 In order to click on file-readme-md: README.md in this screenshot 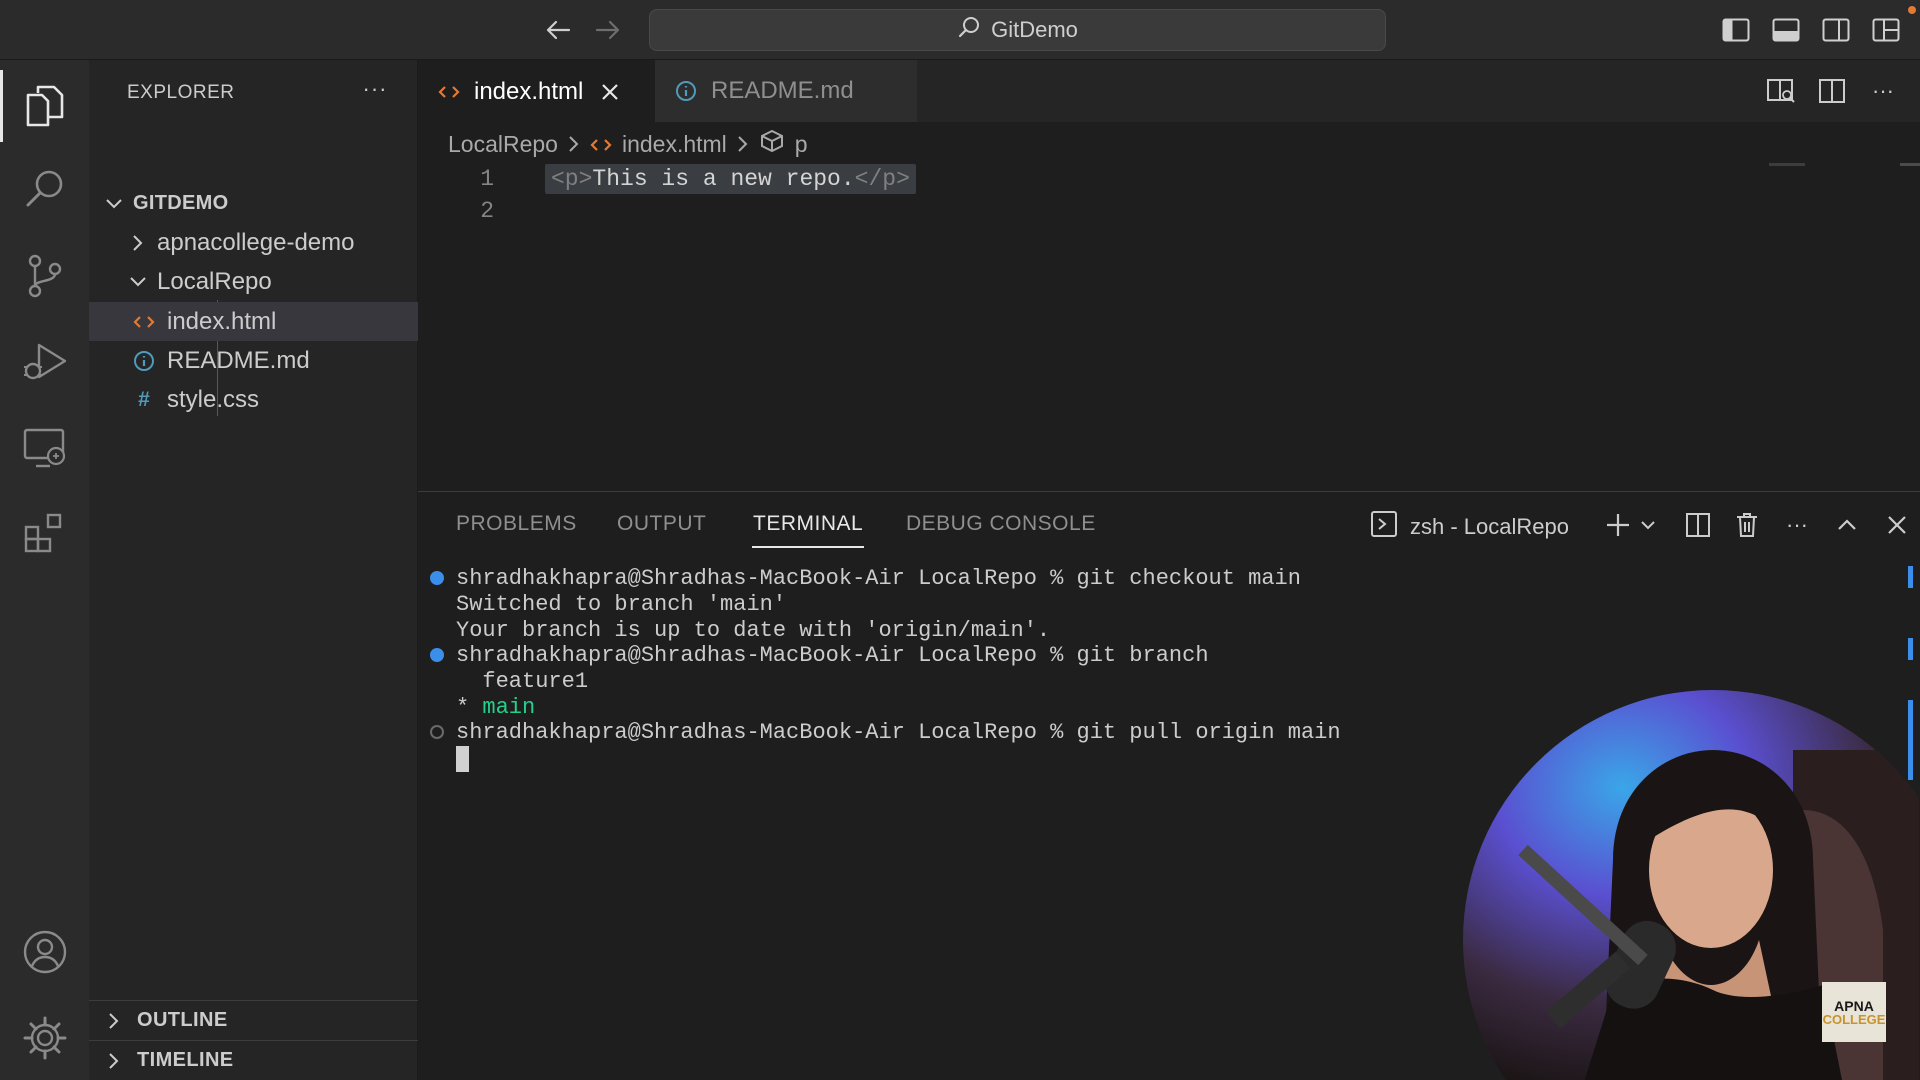, I will do `click(253, 360)`.